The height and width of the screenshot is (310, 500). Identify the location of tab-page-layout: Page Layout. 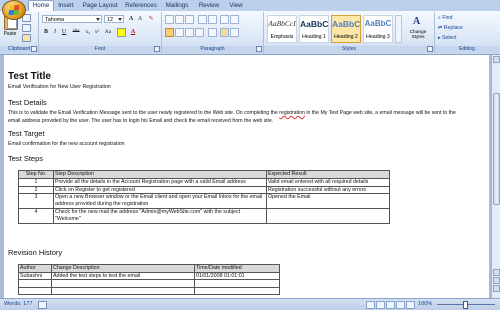
(100, 6).